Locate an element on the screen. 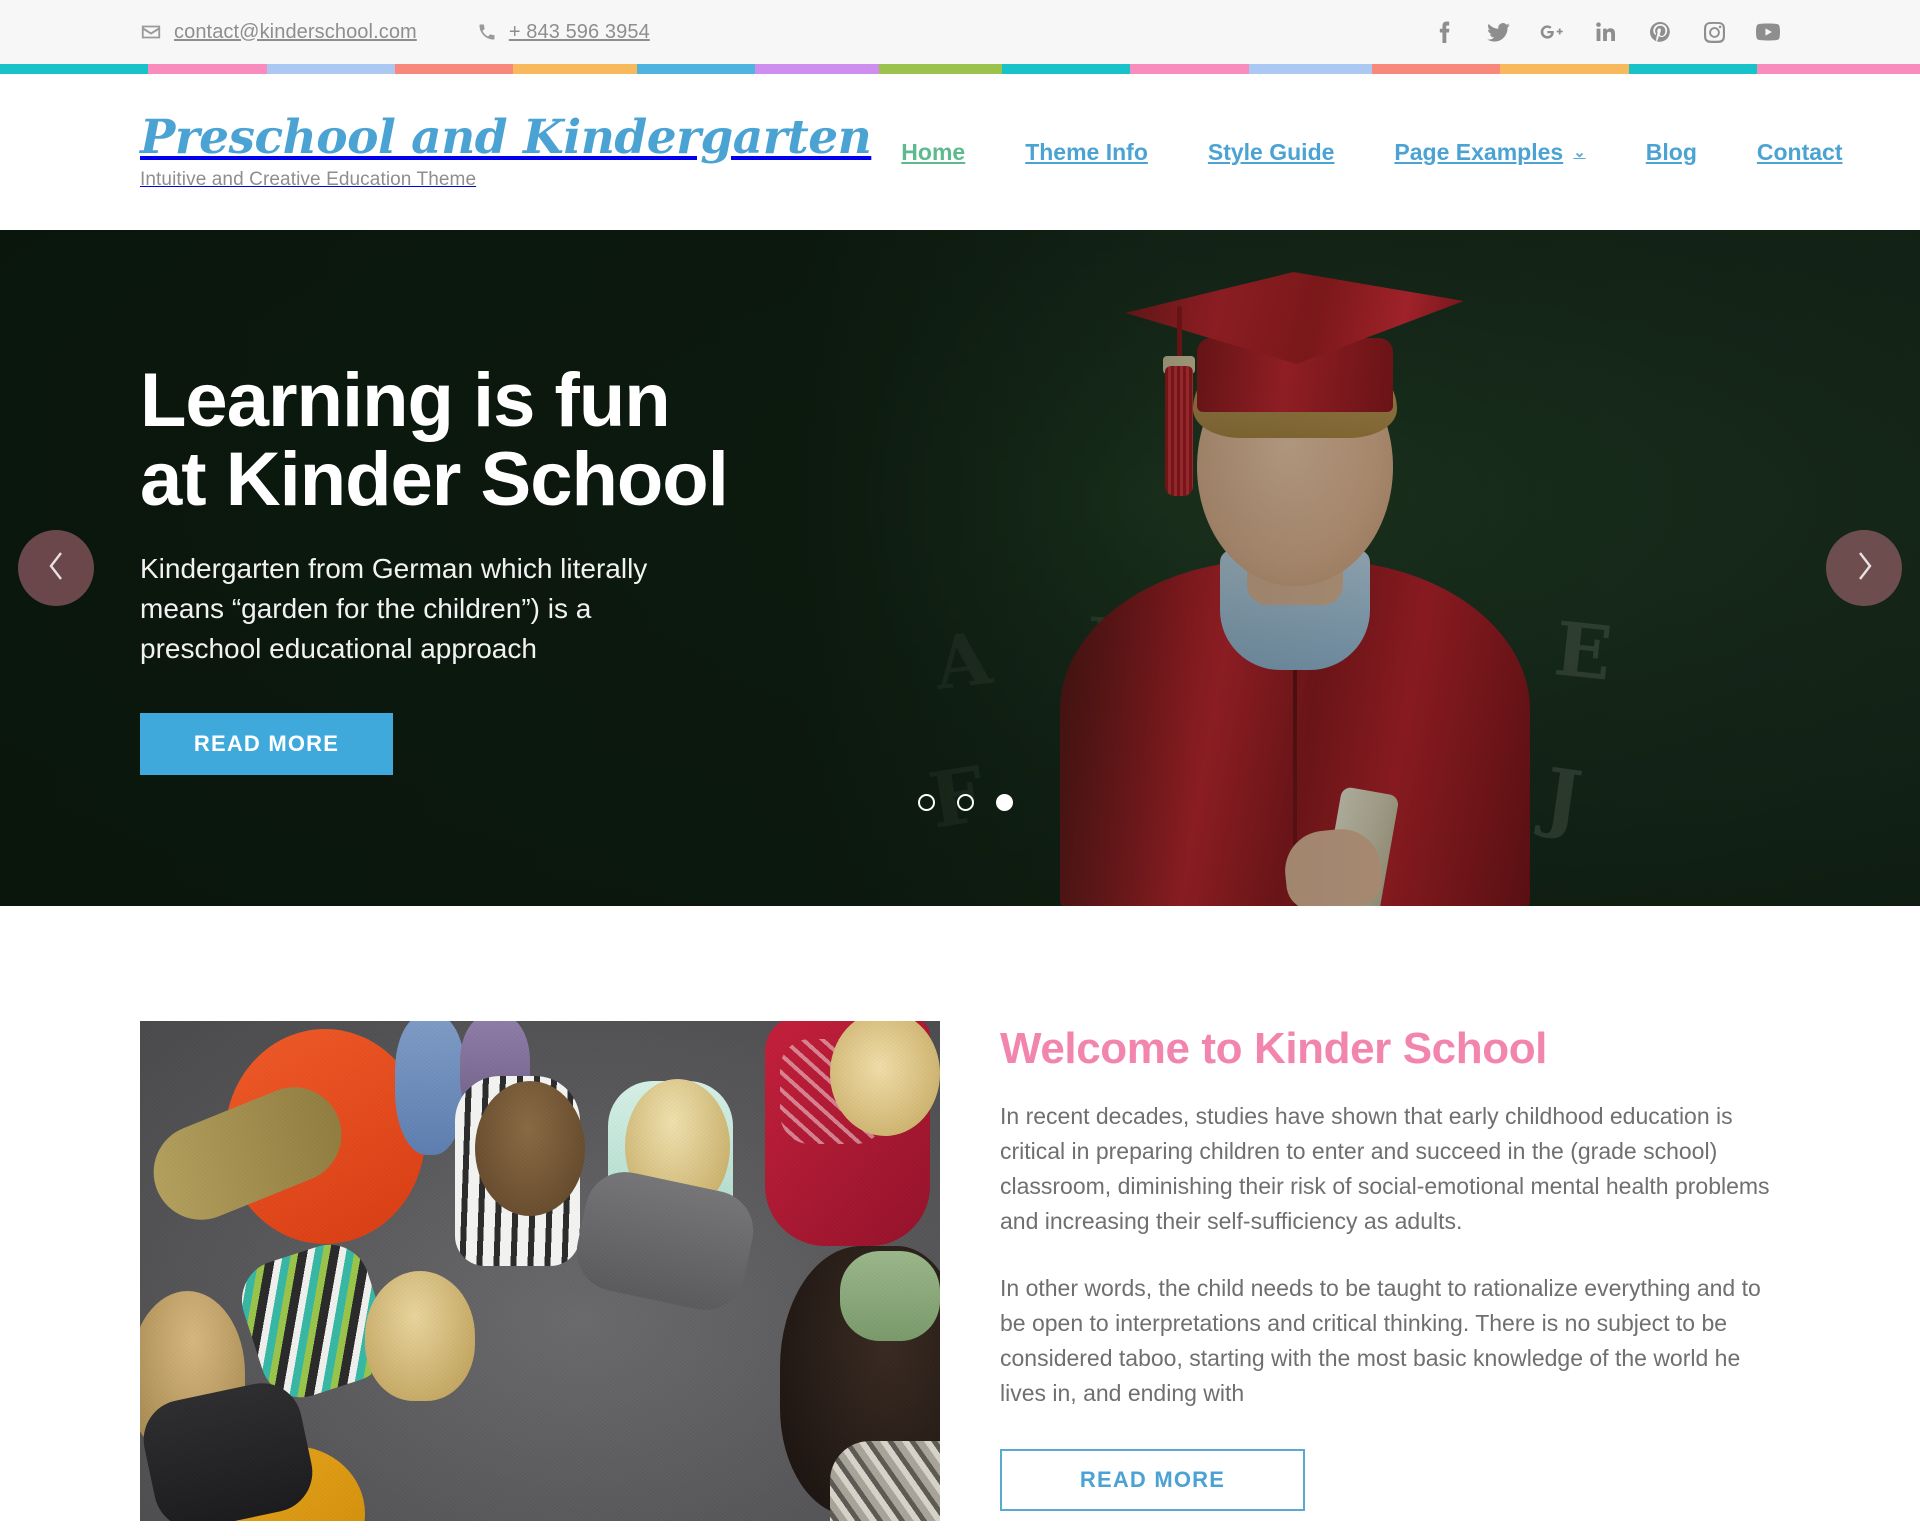 The image size is (1920, 1536). social-links-group is located at coordinates (1606, 32).